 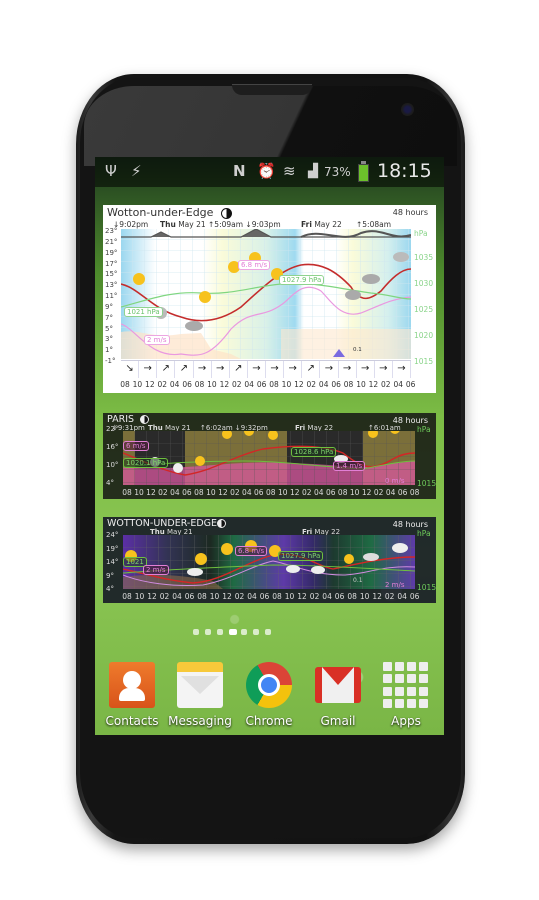 I want to click on temperature-tick: 17°, so click(x=111, y=263).